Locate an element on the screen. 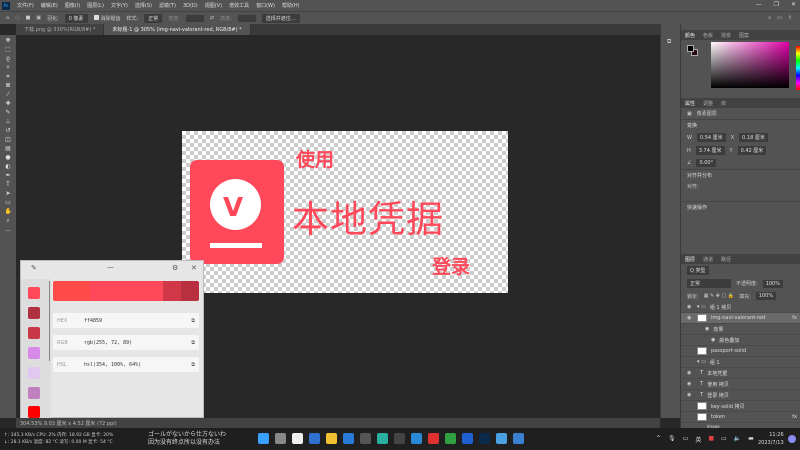 This screenshot has height=450, width=800. minimize-icon: — is located at coordinates (759, 4).